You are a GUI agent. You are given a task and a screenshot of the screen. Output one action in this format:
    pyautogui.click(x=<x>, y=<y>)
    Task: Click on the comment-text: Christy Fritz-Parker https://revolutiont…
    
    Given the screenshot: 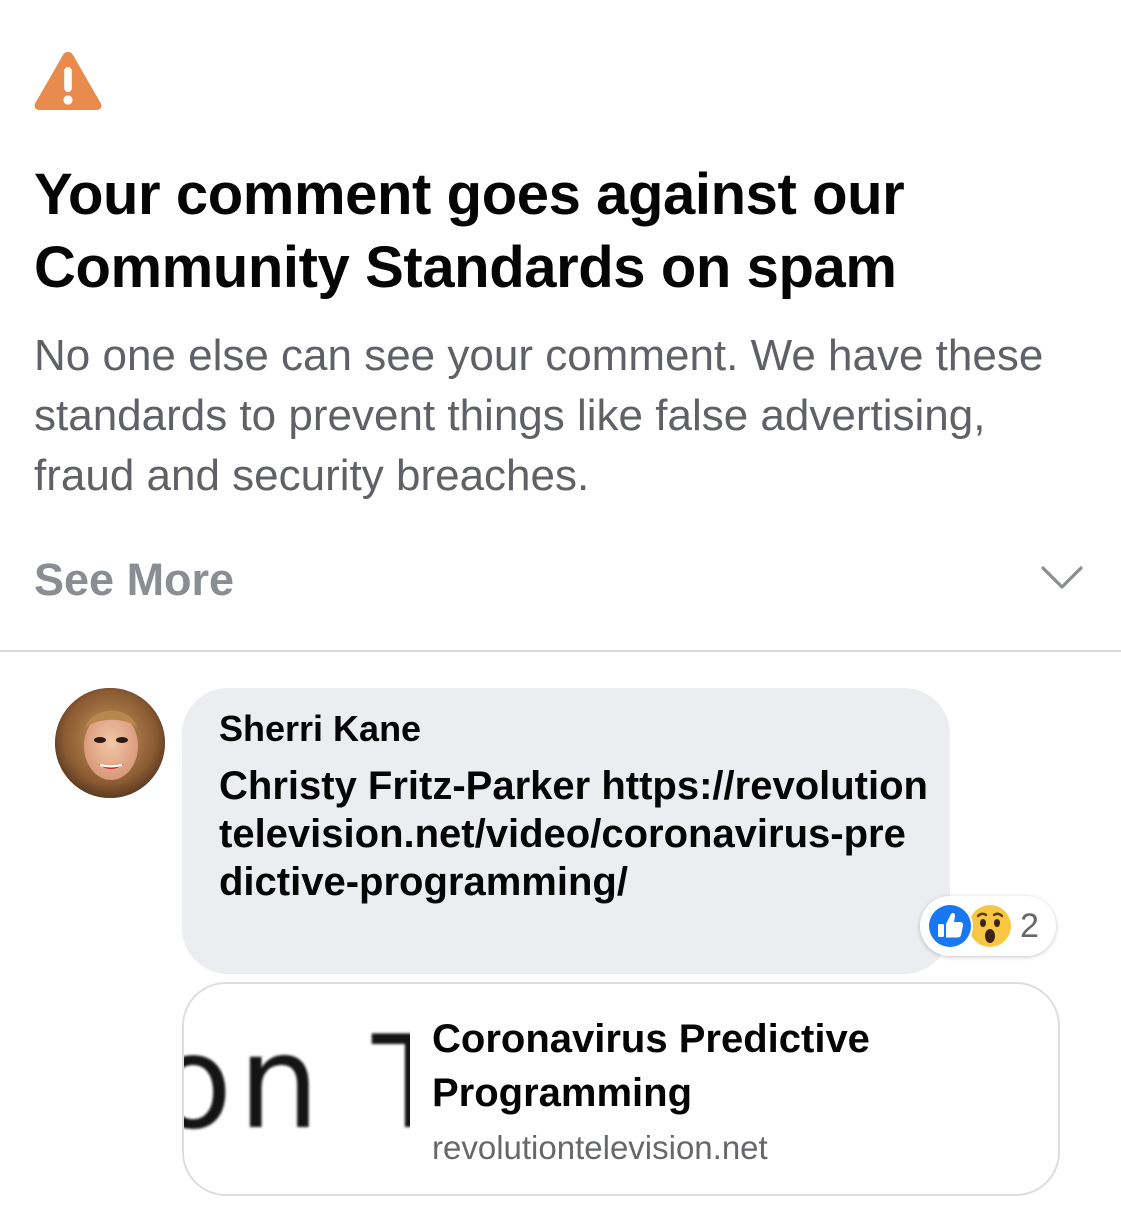 What is the action you would take?
    pyautogui.click(x=574, y=834)
    